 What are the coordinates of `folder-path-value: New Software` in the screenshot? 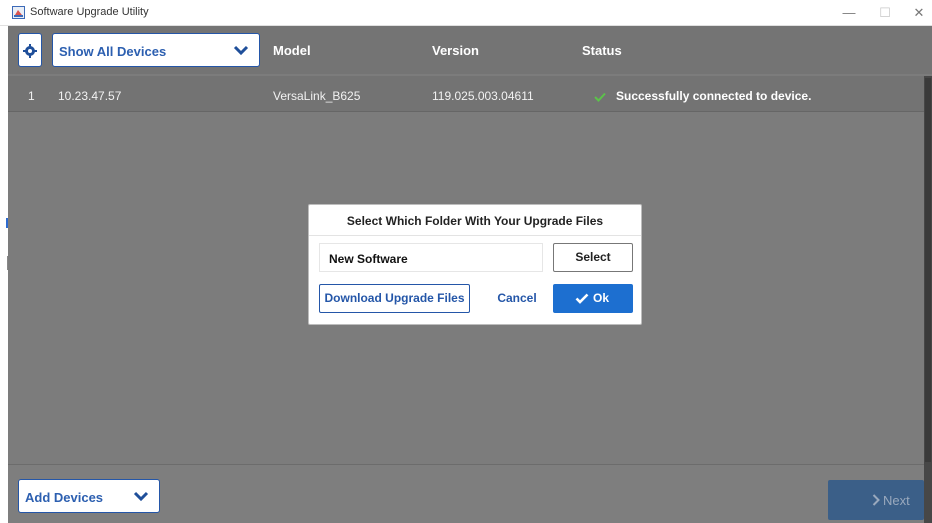 It's located at (368, 259).